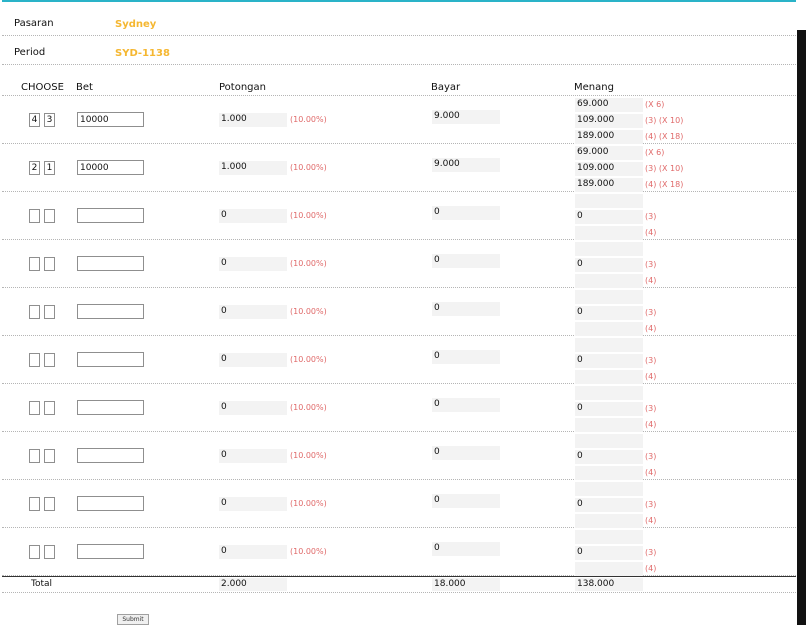 The image size is (806, 625). What do you see at coordinates (609, 185) in the screenshot?
I see `menang-amount: 189.000` at bounding box center [609, 185].